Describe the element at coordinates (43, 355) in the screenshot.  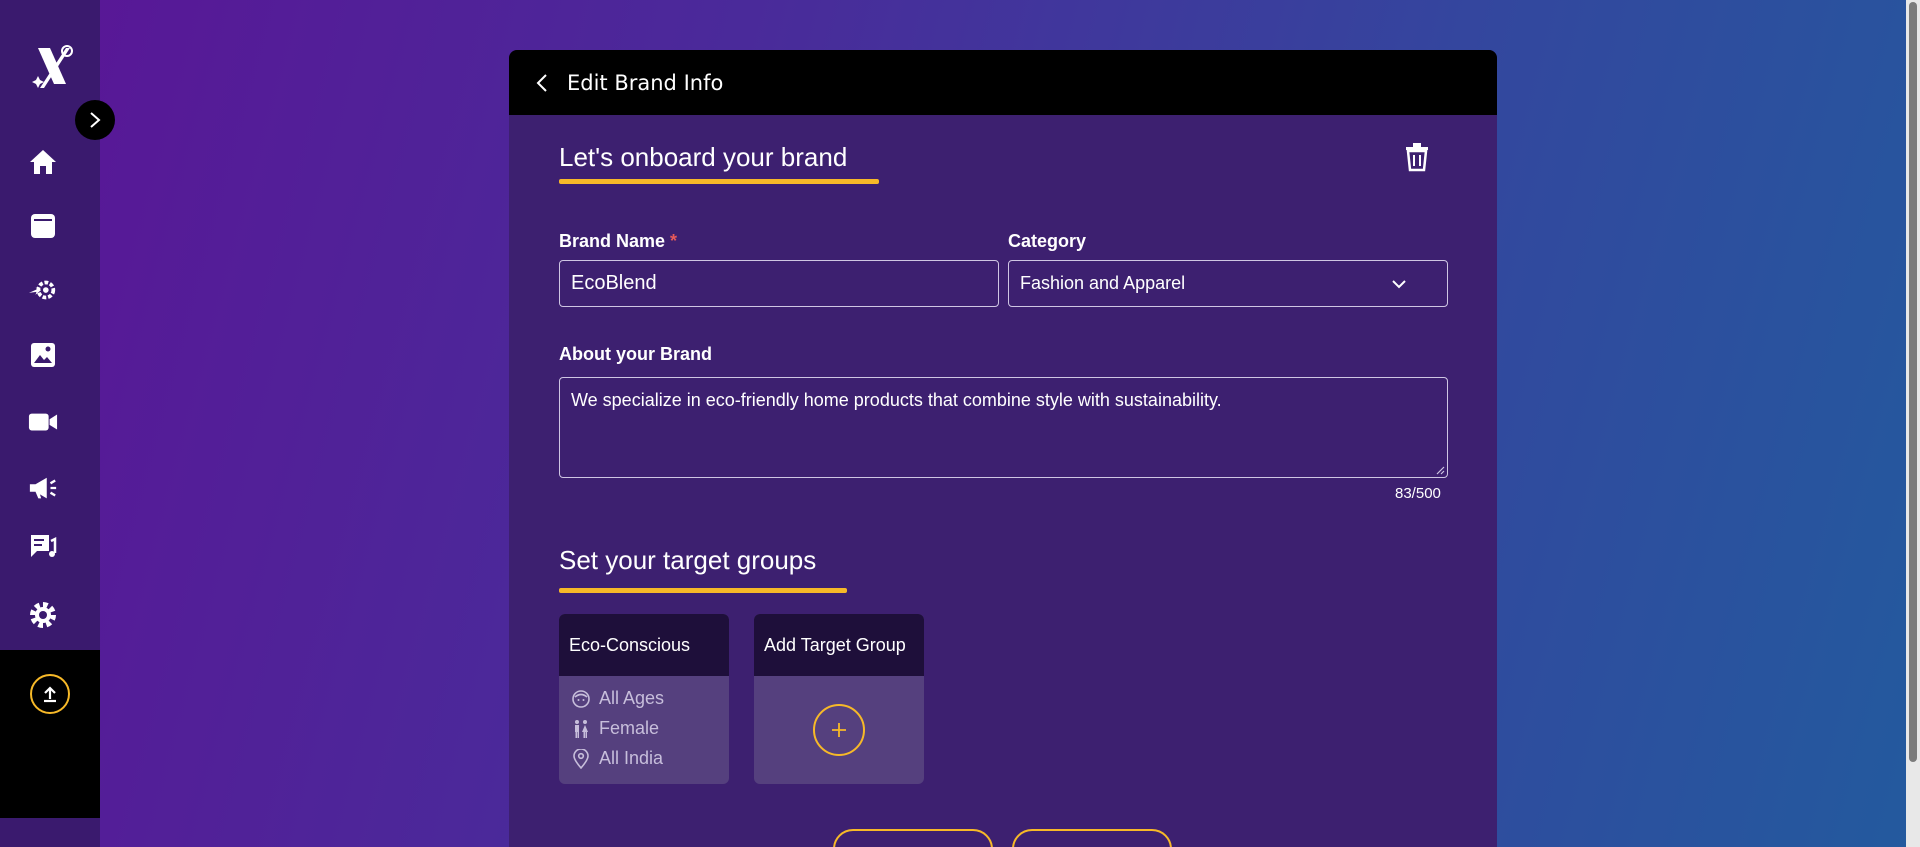
I see `image-icon` at that location.